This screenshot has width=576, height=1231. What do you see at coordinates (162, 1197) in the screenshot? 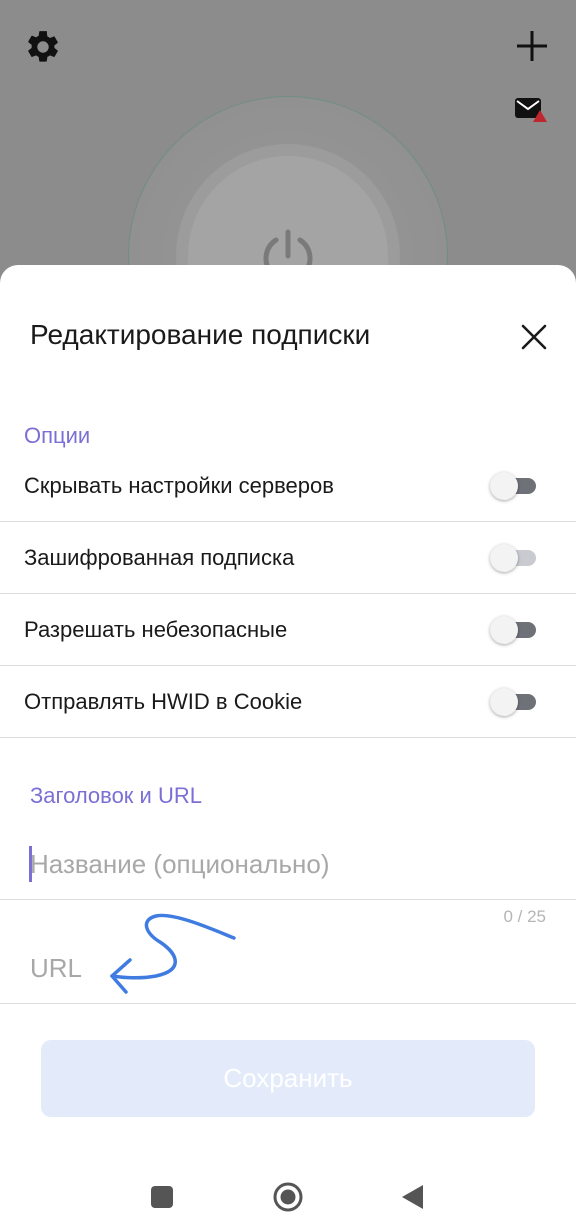
I see `square-icon` at bounding box center [162, 1197].